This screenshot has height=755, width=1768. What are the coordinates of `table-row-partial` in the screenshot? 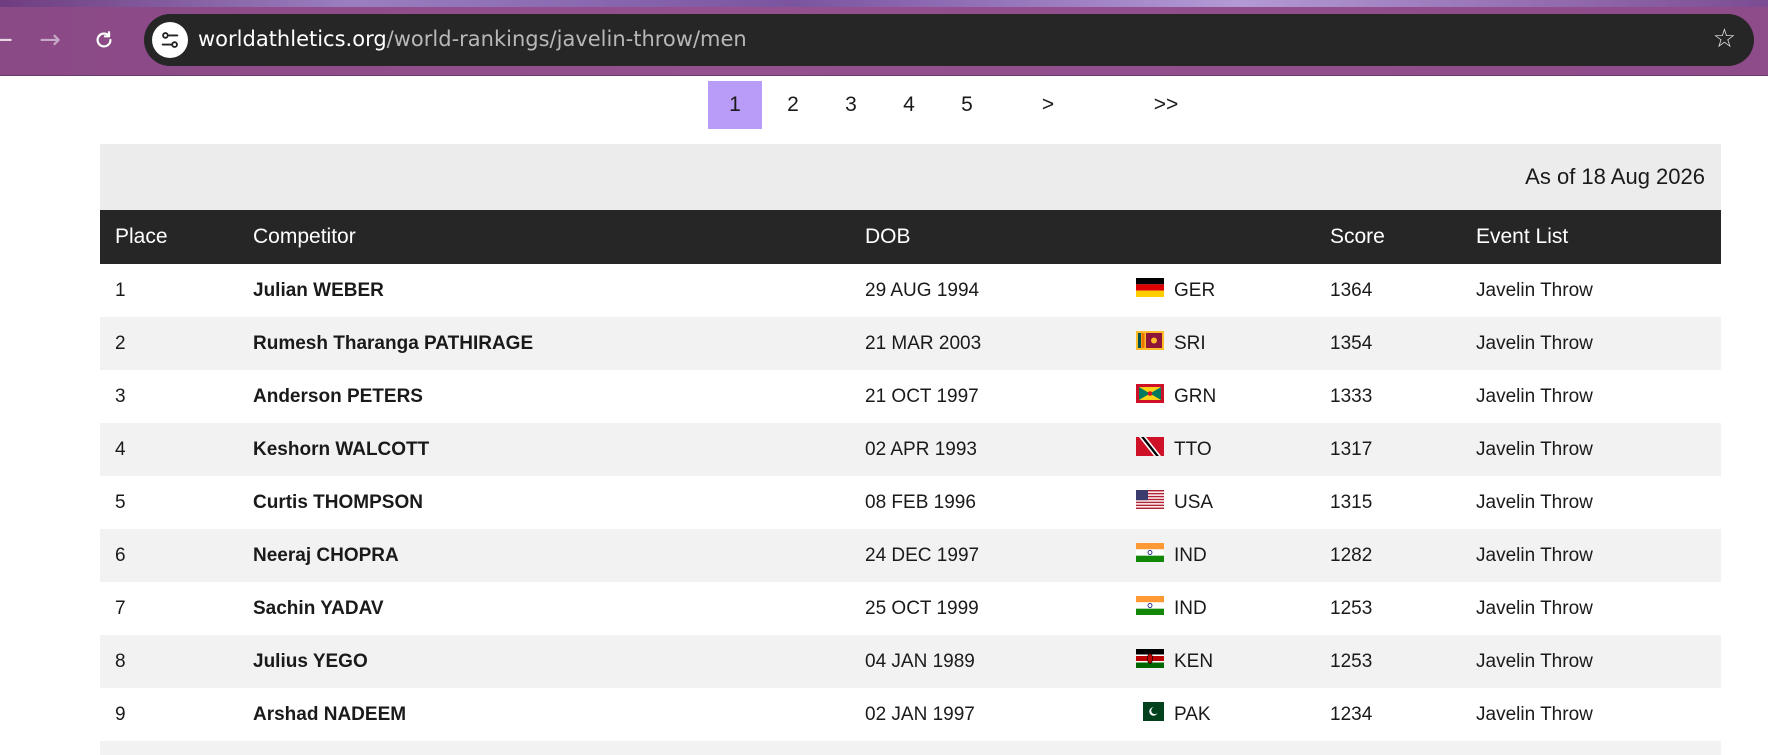 It's located at (910, 748).